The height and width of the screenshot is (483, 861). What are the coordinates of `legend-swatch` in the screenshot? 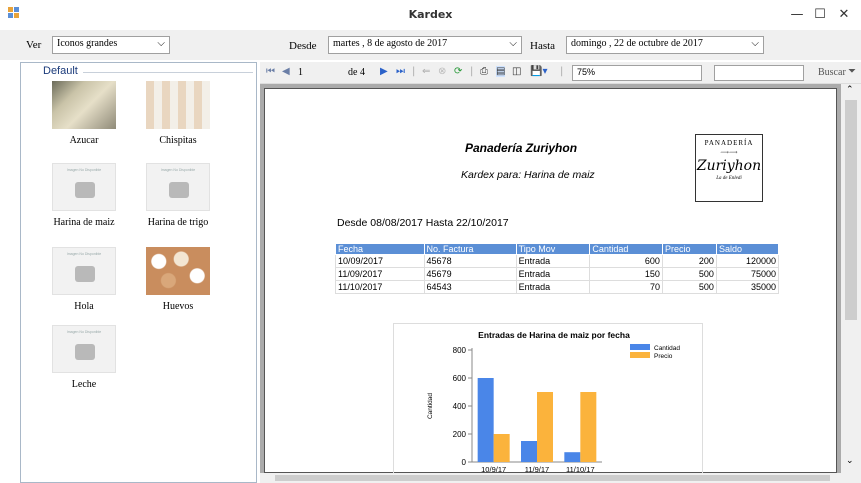 It's located at (640, 347).